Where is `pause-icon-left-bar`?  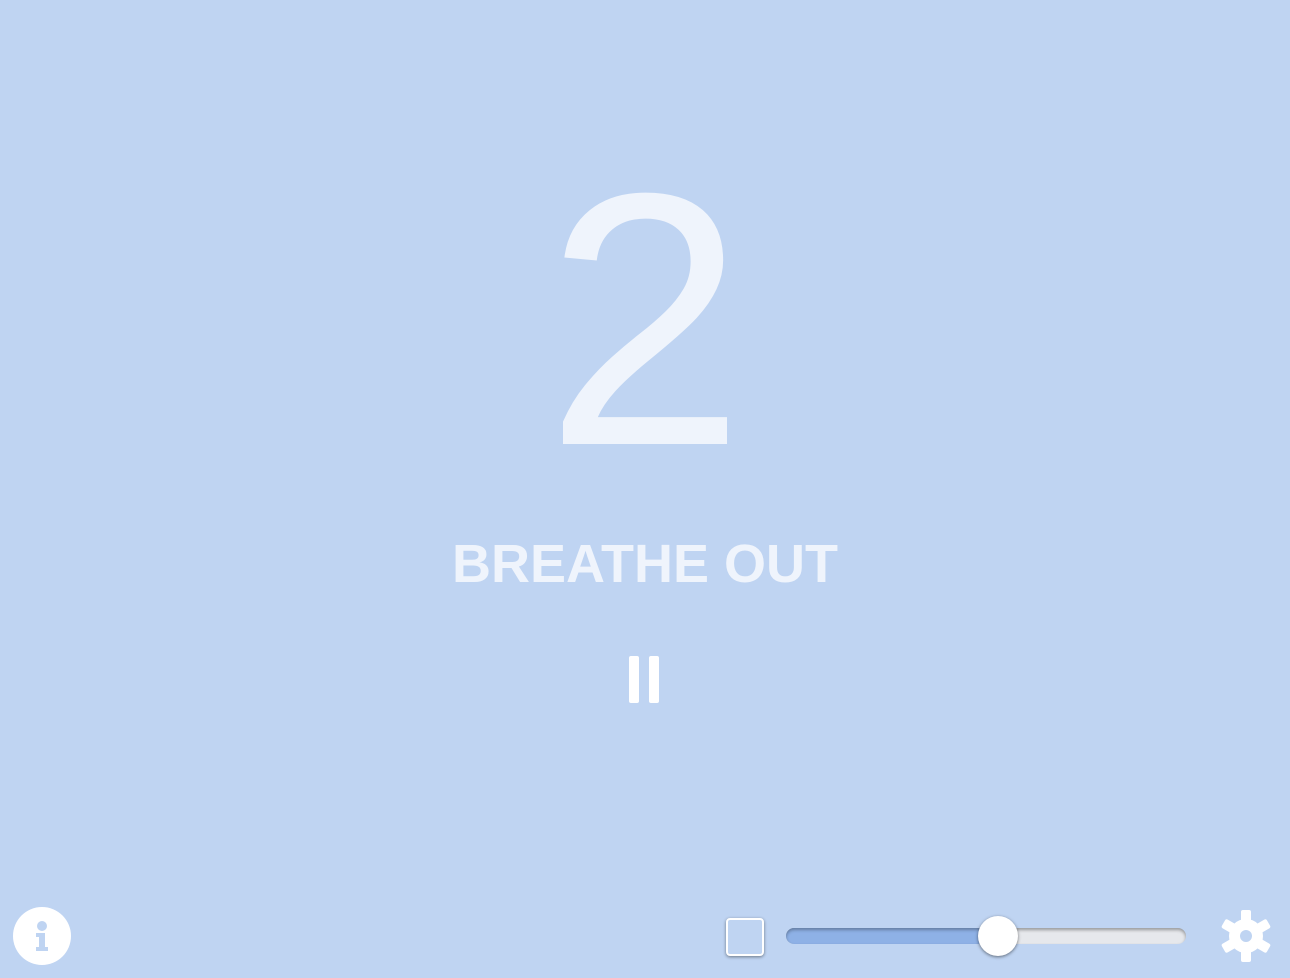
pause-icon-left-bar is located at coordinates (634, 679).